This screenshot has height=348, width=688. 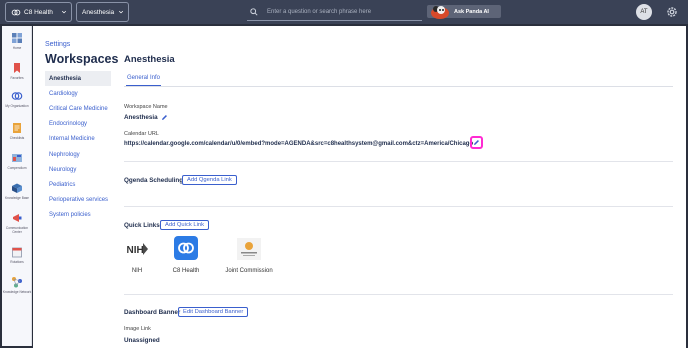 I want to click on rail-item-knowledge-network: Knowledge Network, so click(x=17, y=285).